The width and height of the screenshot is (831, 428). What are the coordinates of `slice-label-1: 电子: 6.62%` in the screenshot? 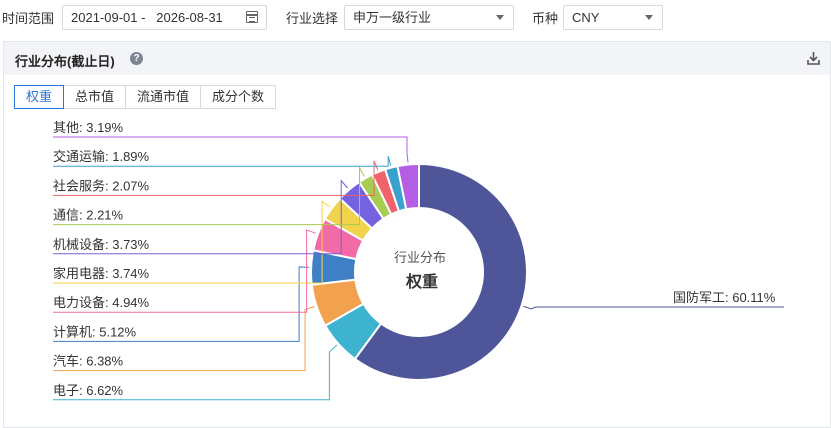 It's located at (88, 390).